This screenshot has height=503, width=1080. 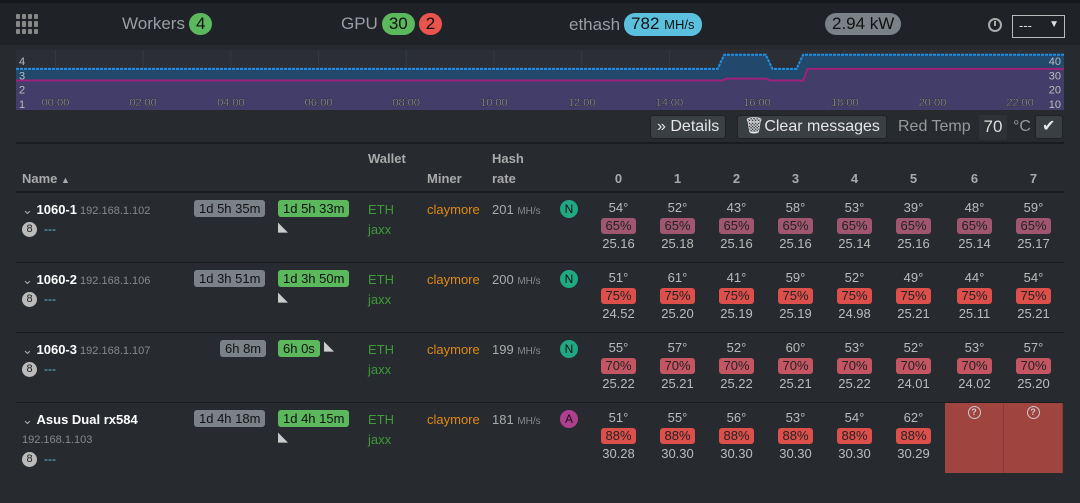 What do you see at coordinates (933, 103) in the screenshot?
I see `x-tick-label: 20:00` at bounding box center [933, 103].